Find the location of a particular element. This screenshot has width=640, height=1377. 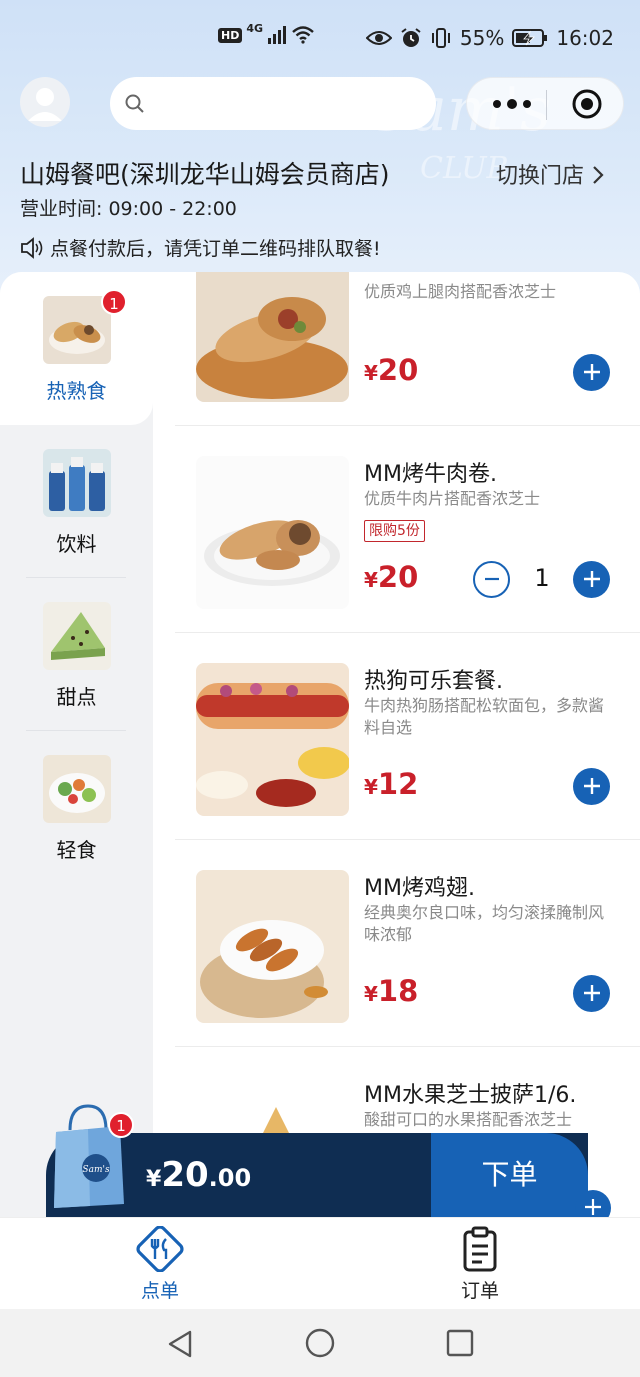

category-label: 甜点 is located at coordinates (76, 697).